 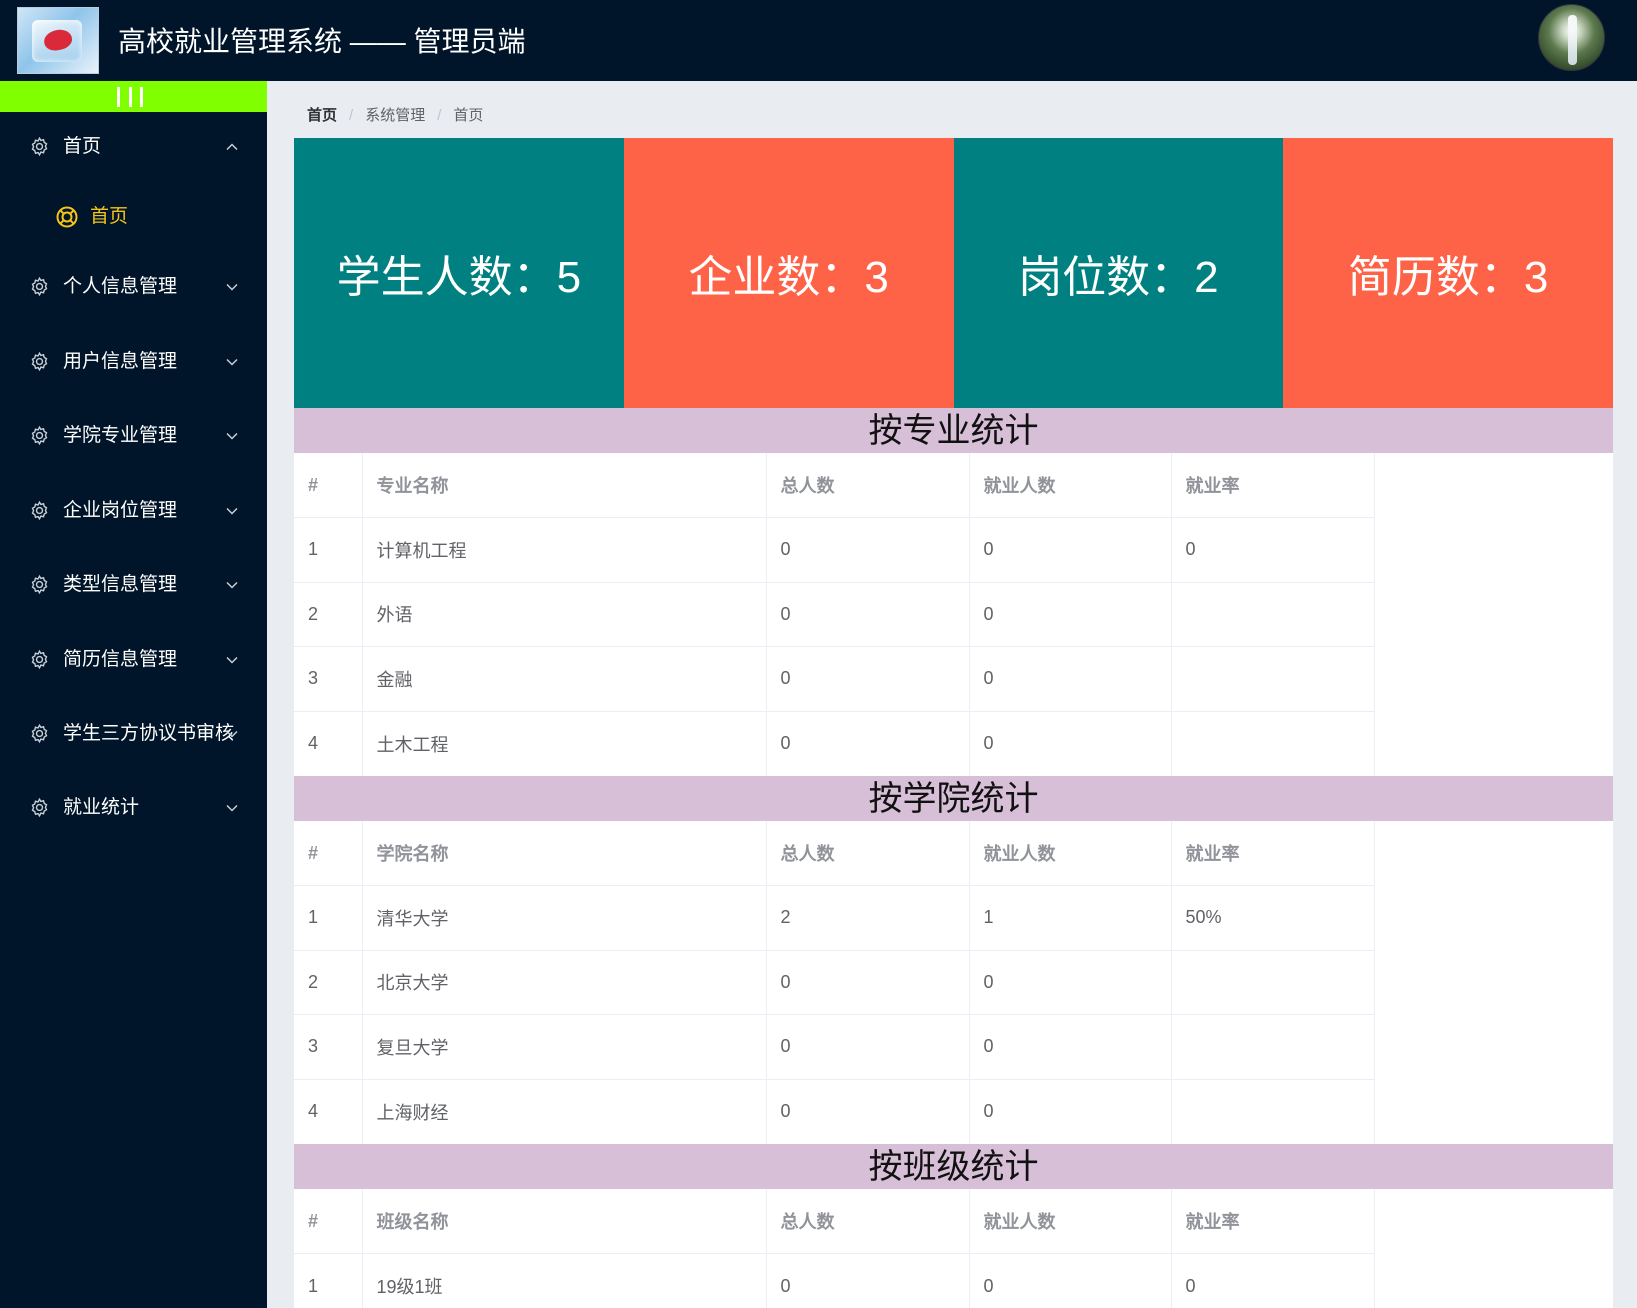 I want to click on table-header-row: # 专业名称 总人数 就业人数 就业率, so click(x=834, y=485).